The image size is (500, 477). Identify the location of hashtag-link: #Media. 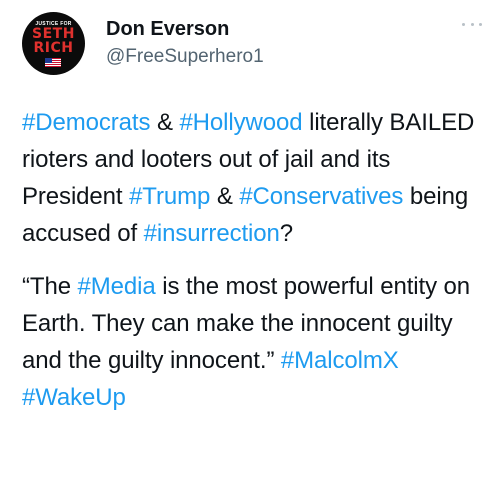
(117, 286).